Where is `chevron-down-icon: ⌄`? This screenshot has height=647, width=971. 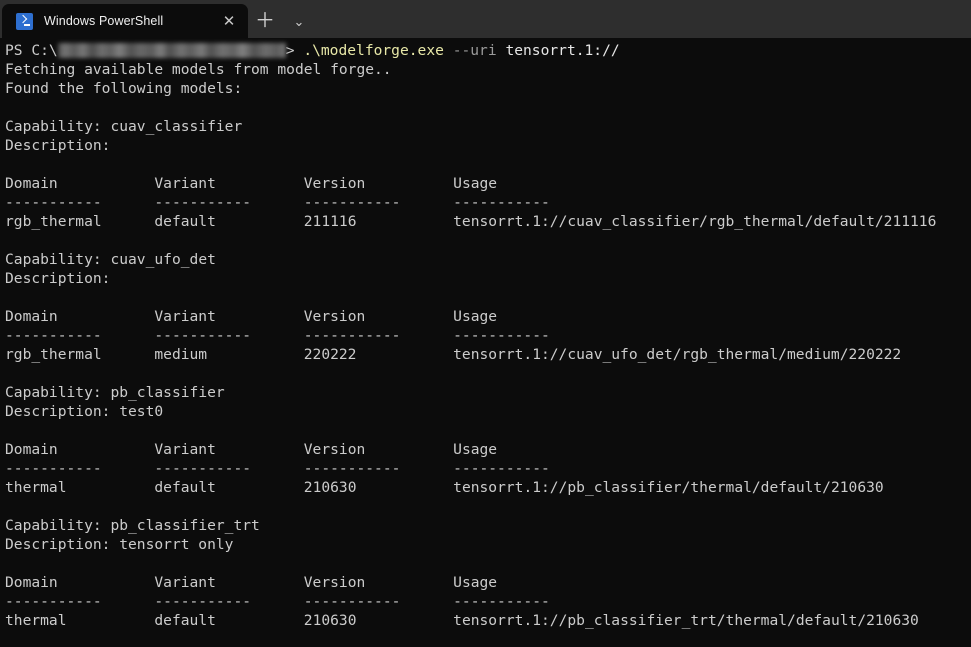
chevron-down-icon: ⌄ is located at coordinates (299, 21).